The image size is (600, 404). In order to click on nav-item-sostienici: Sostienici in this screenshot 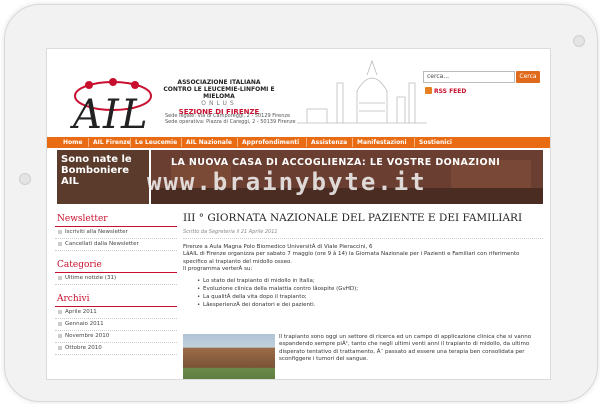, I will do `click(435, 142)`.